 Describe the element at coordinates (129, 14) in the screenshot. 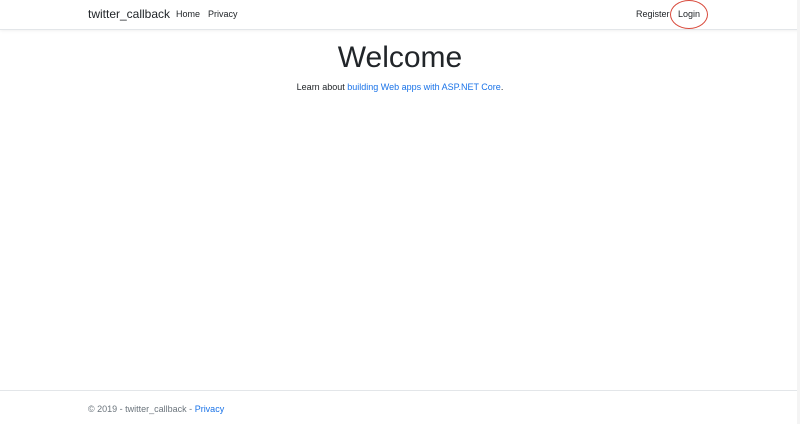

I see `brand-link: twitter_callback` at that location.